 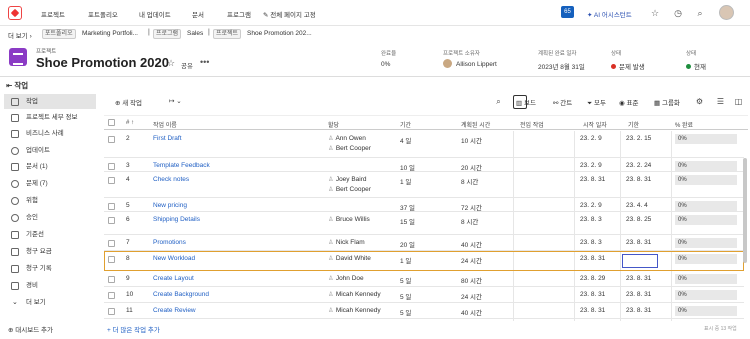 I want to click on task-due-date: 23. 8. 25, so click(x=638, y=219).